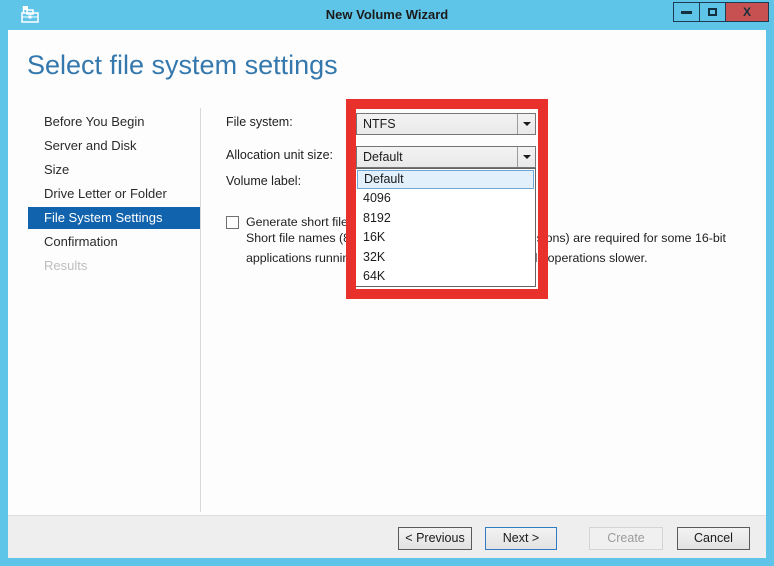  What do you see at coordinates (114, 146) in the screenshot?
I see `sidebar-item-server-and-disk: Server and Disk` at bounding box center [114, 146].